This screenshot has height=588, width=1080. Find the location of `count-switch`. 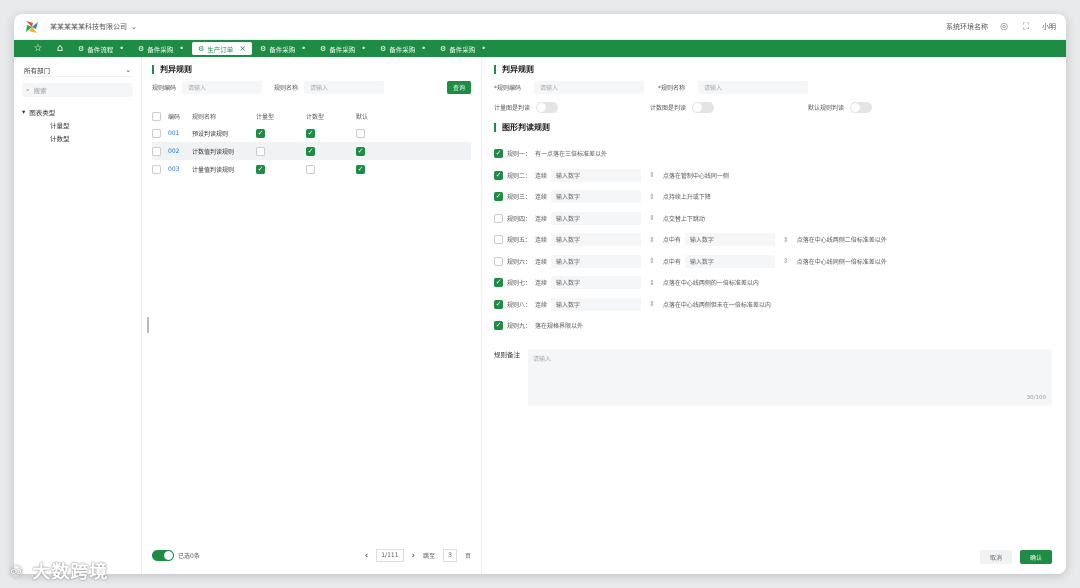

count-switch is located at coordinates (703, 107).